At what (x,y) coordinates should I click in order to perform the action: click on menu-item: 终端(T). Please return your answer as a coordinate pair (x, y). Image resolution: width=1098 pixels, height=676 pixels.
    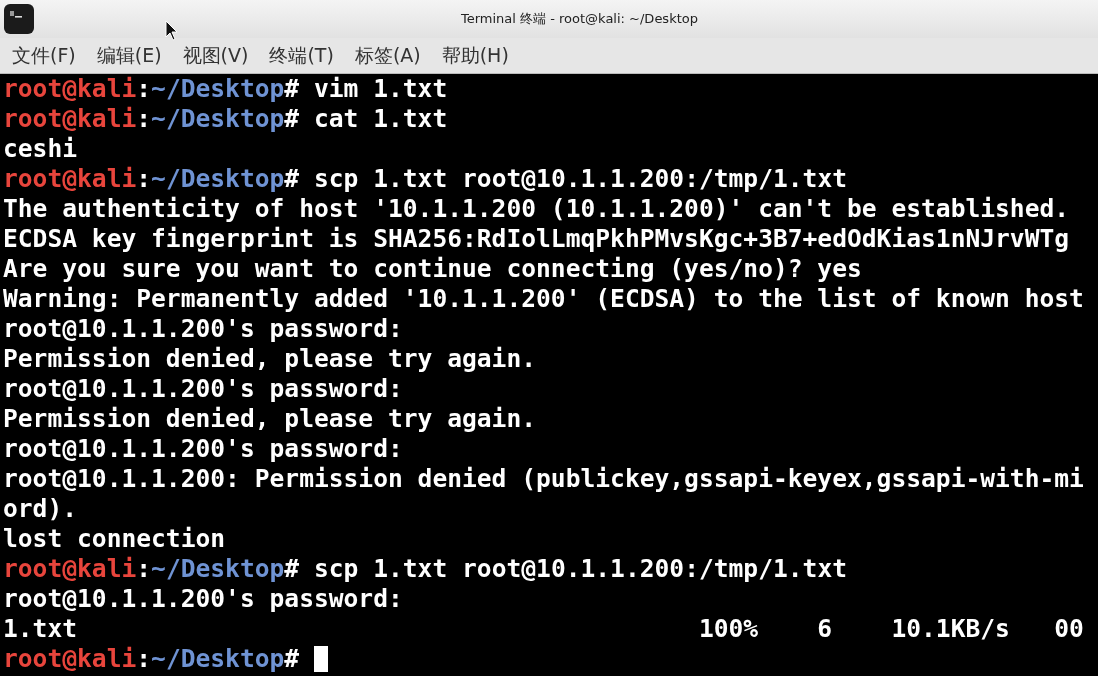
    Looking at the image, I should click on (301, 55).